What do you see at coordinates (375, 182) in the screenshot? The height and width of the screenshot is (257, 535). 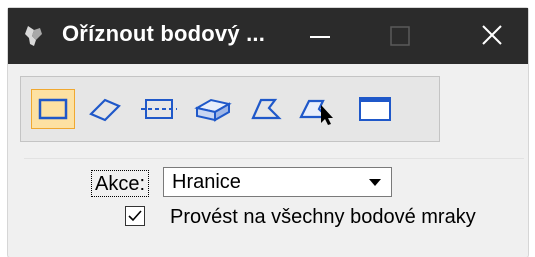 I see `chevron-down-icon` at bounding box center [375, 182].